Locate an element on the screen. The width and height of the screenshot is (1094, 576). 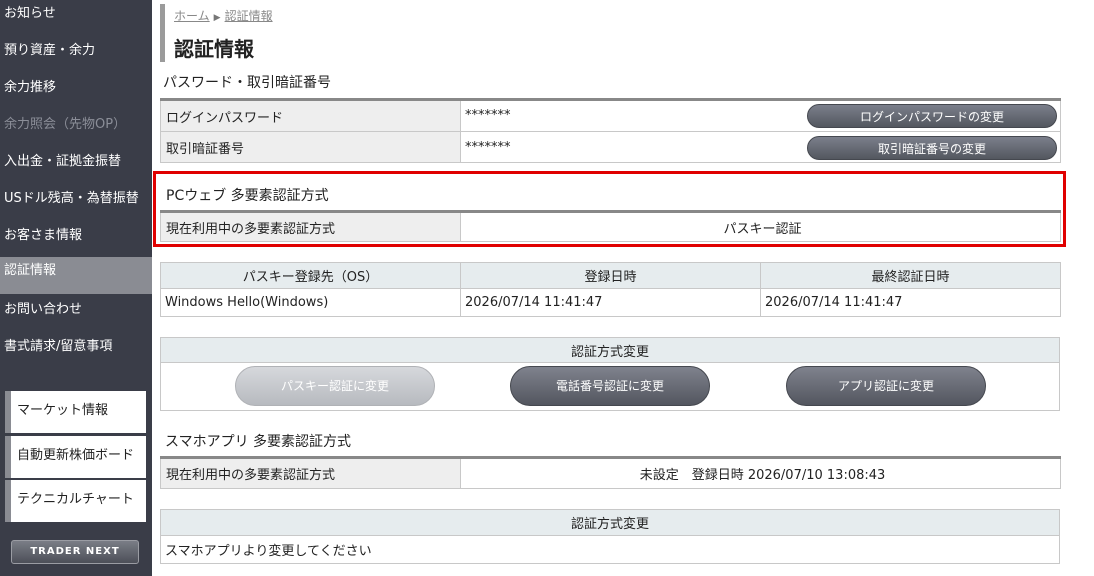
sidebar-item-contact: お問い合わせ is located at coordinates (76, 314).